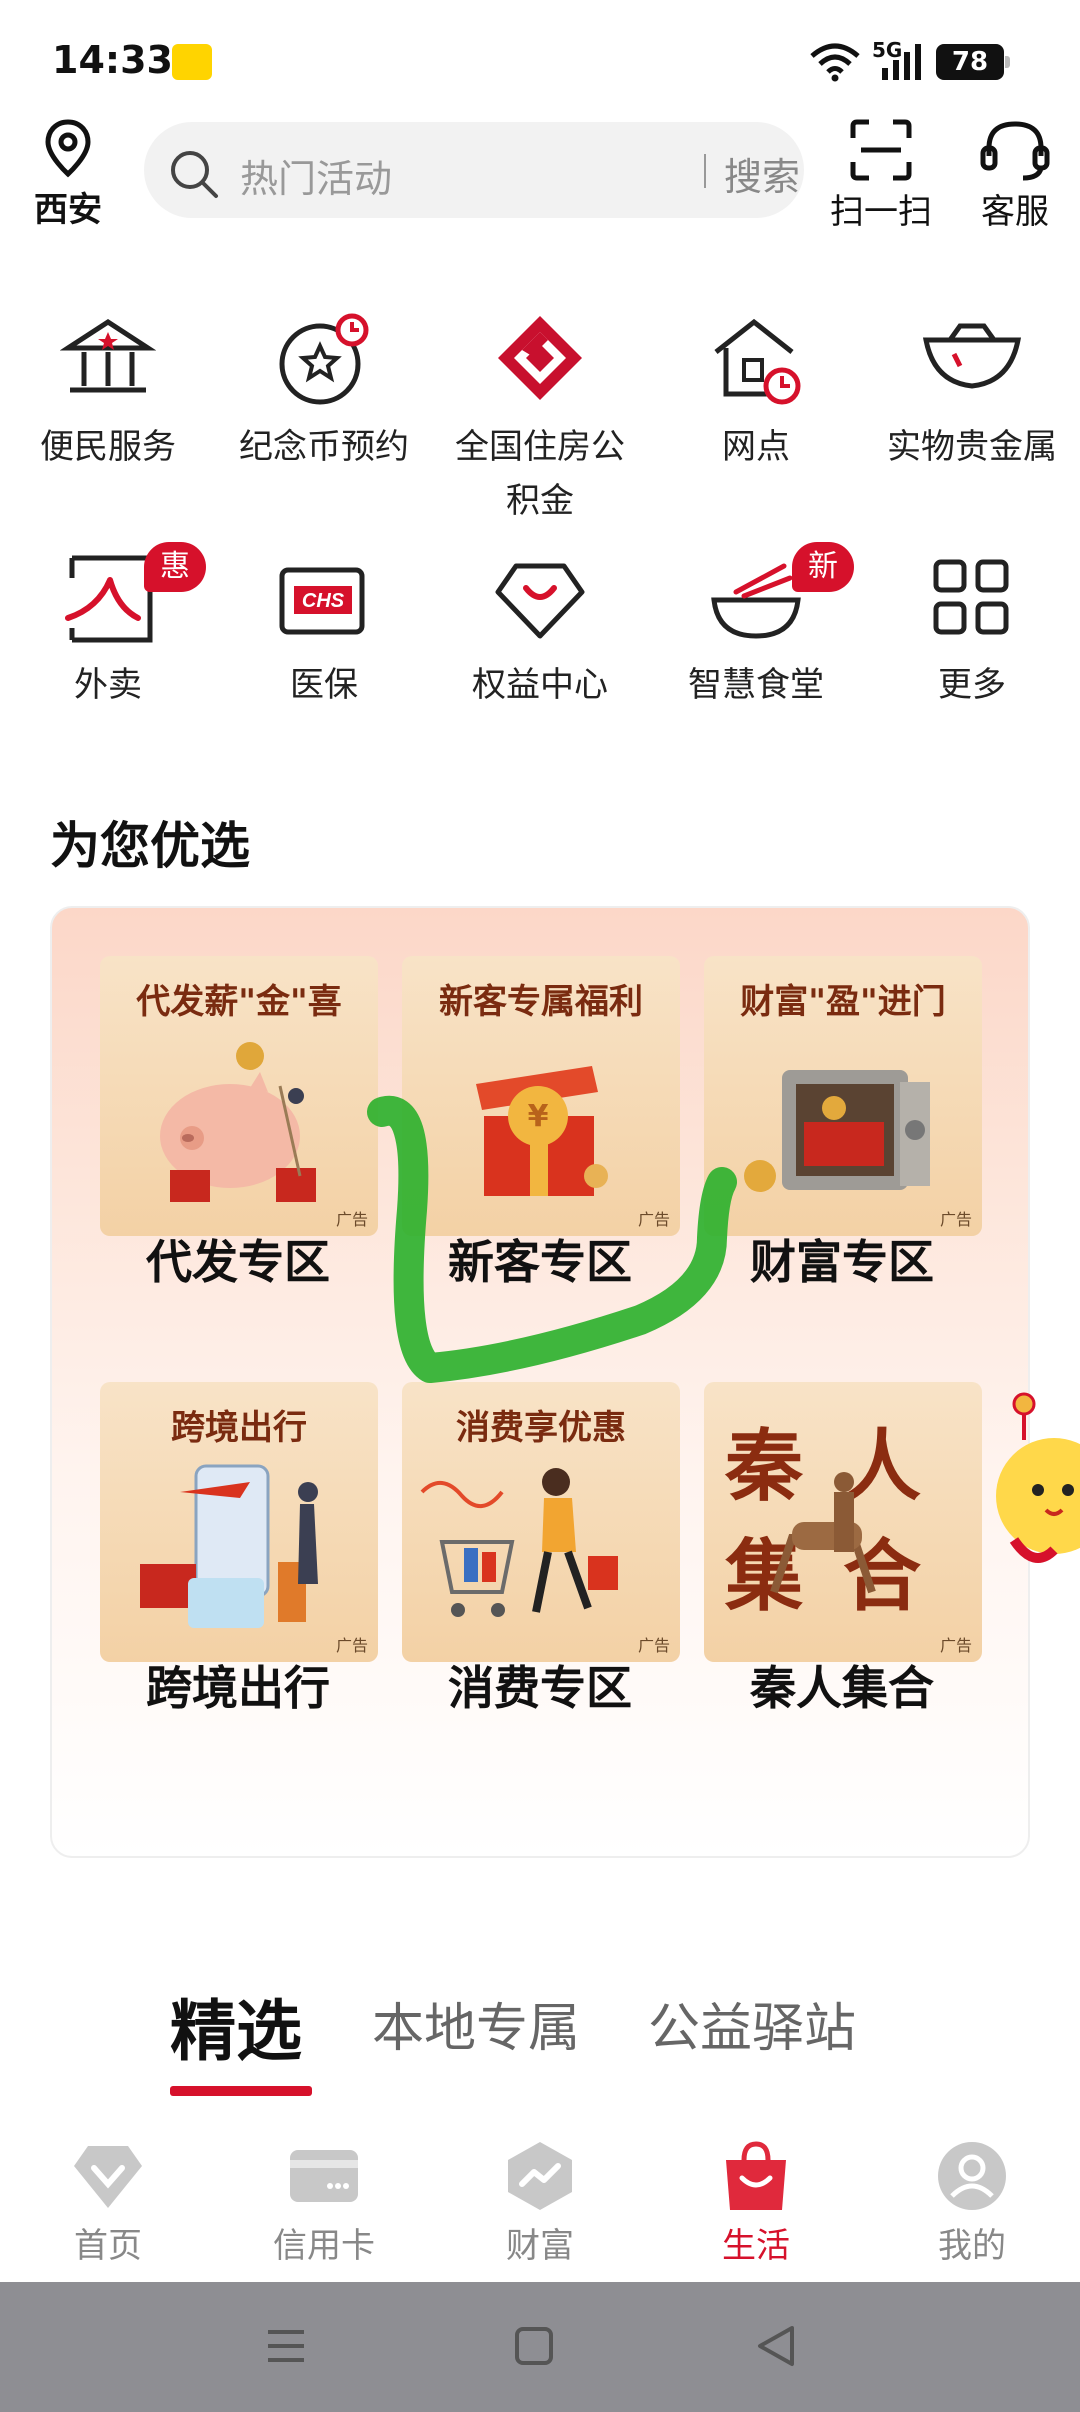 The height and width of the screenshot is (2412, 1080). What do you see at coordinates (881, 150) in the screenshot?
I see `scan-icon` at bounding box center [881, 150].